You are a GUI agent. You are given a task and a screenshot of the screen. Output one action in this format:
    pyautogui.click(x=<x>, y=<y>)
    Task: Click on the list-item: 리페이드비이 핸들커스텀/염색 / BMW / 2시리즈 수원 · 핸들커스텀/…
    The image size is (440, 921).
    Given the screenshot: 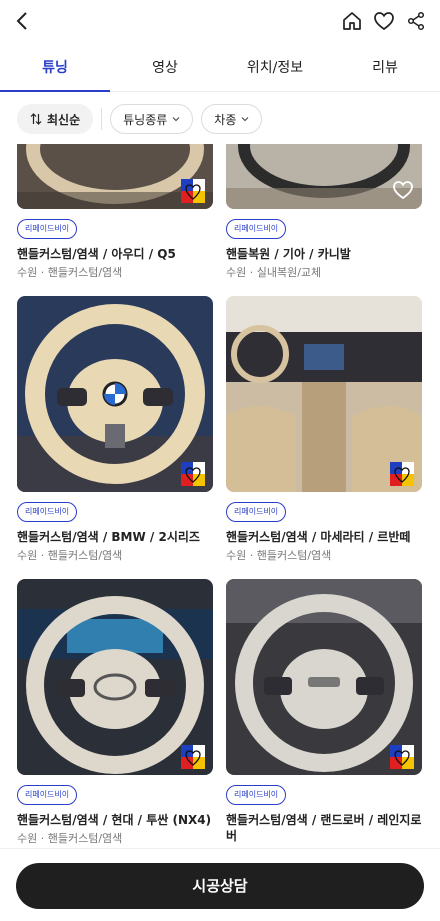 What is the action you would take?
    pyautogui.click(x=115, y=429)
    